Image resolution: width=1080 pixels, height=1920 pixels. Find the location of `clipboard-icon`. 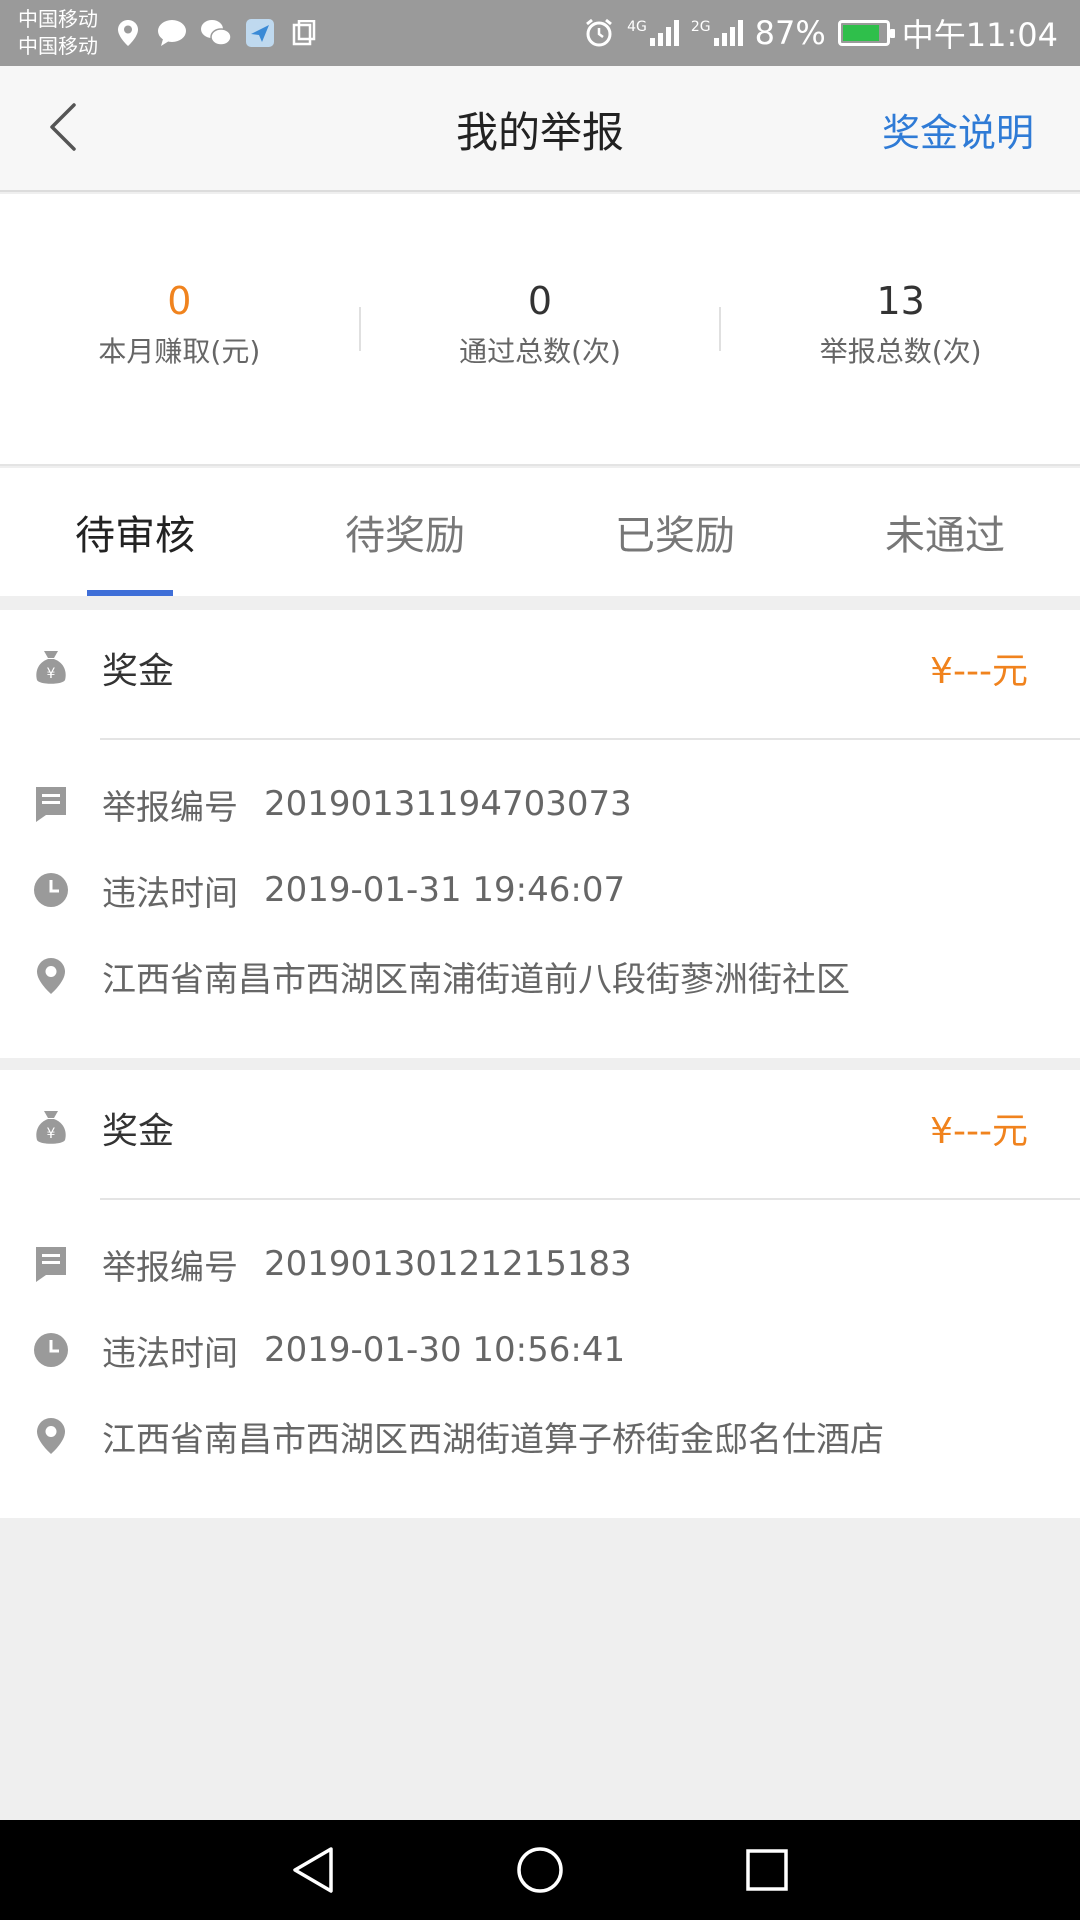

clipboard-icon is located at coordinates (304, 33).